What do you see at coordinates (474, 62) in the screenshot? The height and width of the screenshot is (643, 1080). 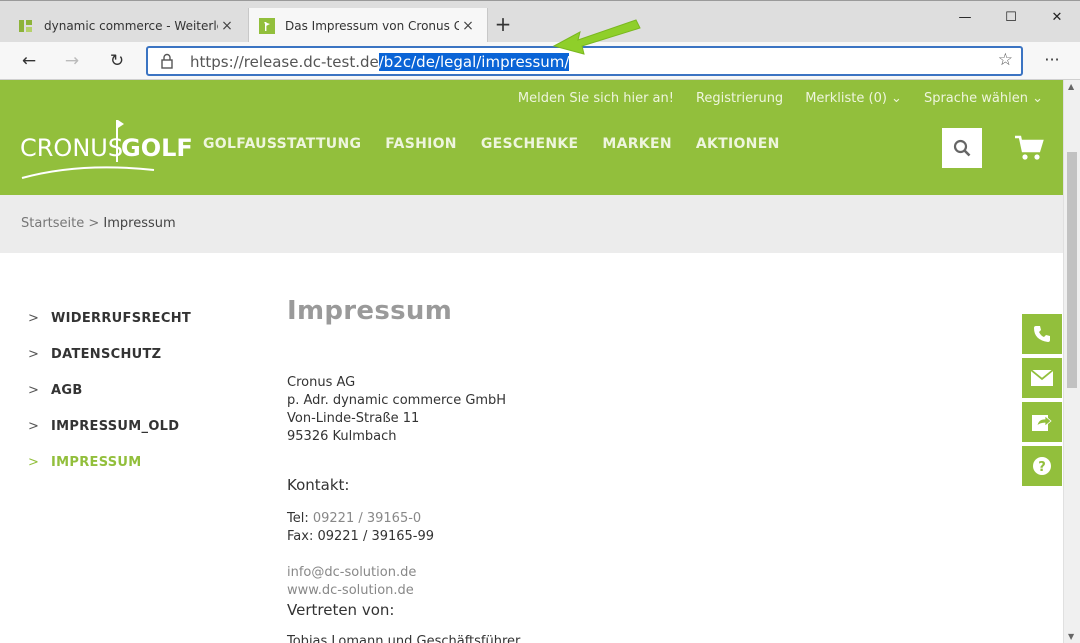 I see `url-selected: /b2c/de/legal/impressum/` at bounding box center [474, 62].